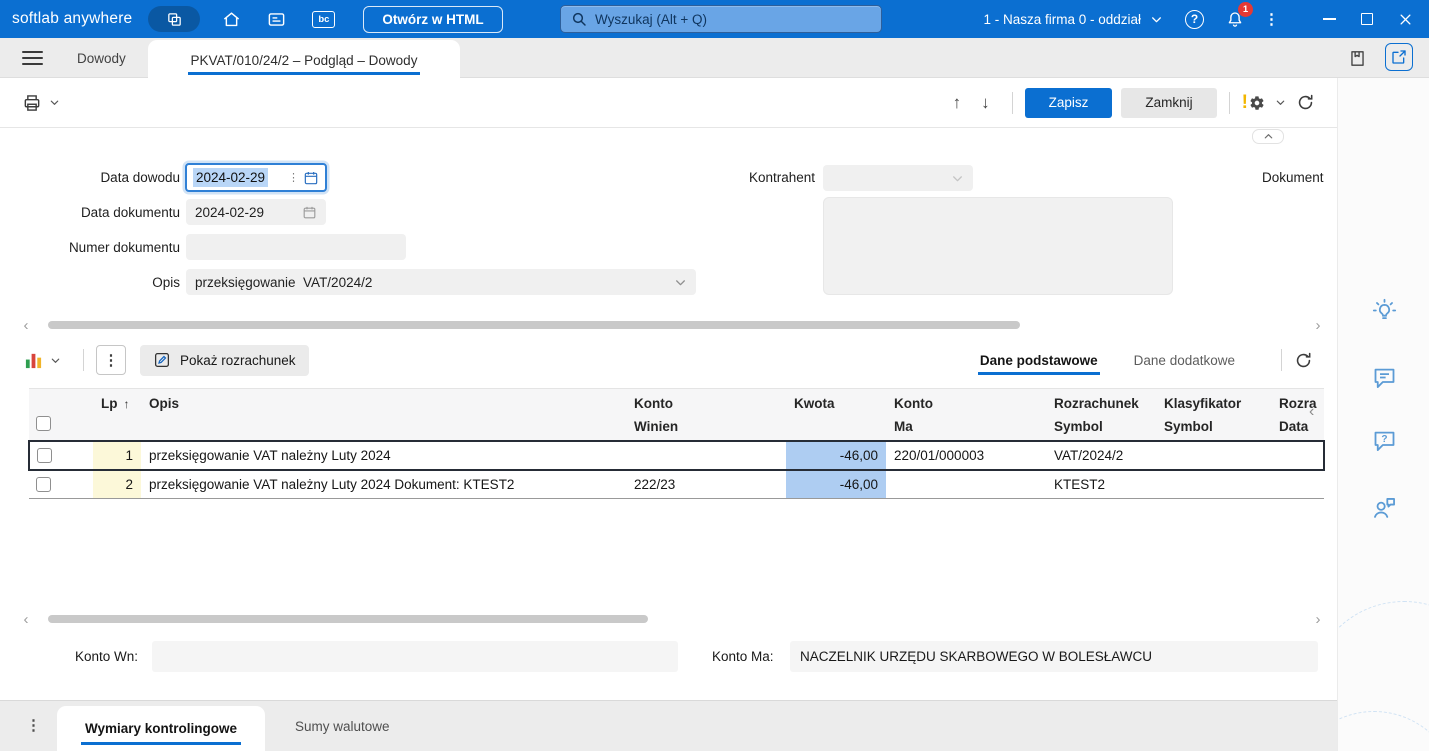  I want to click on cell-rozrachunek: KTEST2, so click(1101, 484).